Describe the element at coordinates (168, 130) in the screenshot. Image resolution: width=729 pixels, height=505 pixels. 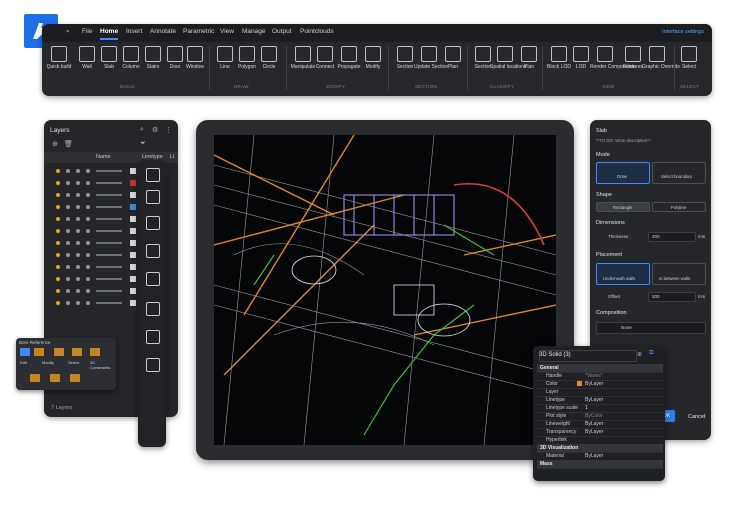
I see `more-icon: ⋮` at that location.